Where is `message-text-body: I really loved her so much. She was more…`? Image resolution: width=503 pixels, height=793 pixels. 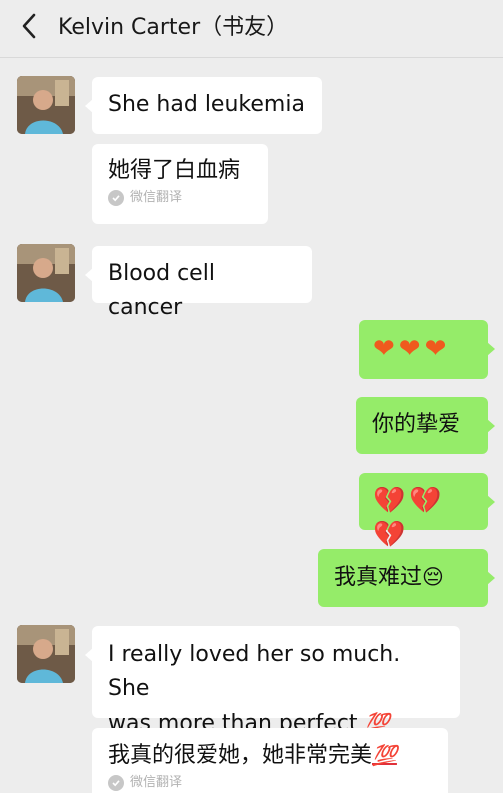
message-text-body: I really loved her so much. She was more… is located at coordinates (254, 689).